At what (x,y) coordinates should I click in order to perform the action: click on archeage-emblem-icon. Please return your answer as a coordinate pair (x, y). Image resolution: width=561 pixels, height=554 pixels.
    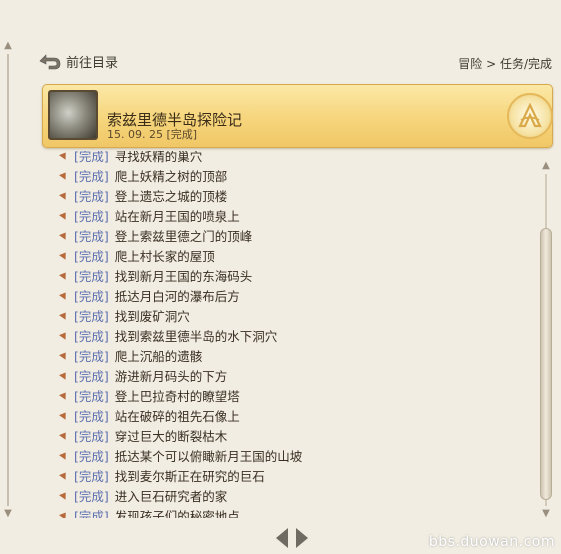
    Looking at the image, I should click on (530, 116).